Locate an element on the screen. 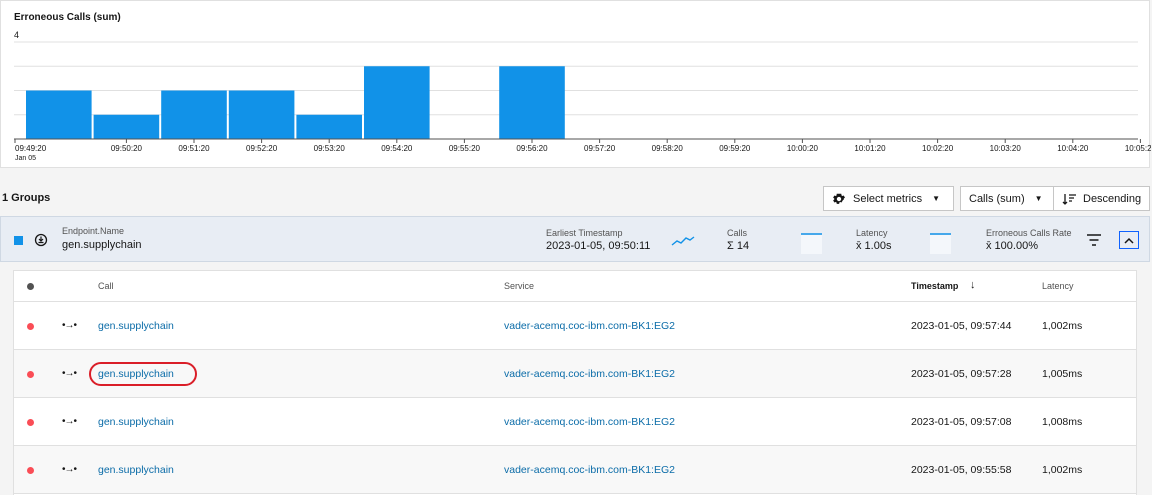 Image resolution: width=1152 pixels, height=495 pixels. select-metrics-button: Select metrics ▼ is located at coordinates (888, 198).